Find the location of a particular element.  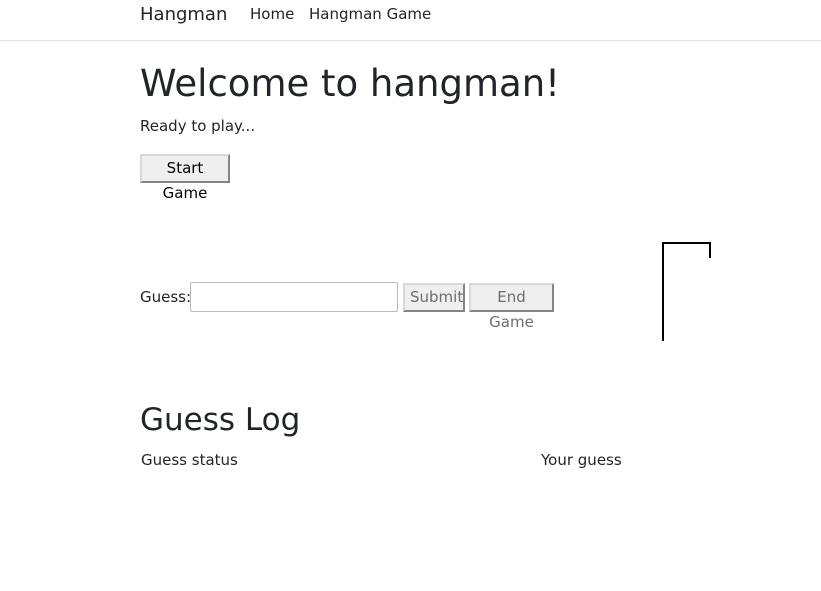

guess-log-title: Guess Log is located at coordinates (220, 420).